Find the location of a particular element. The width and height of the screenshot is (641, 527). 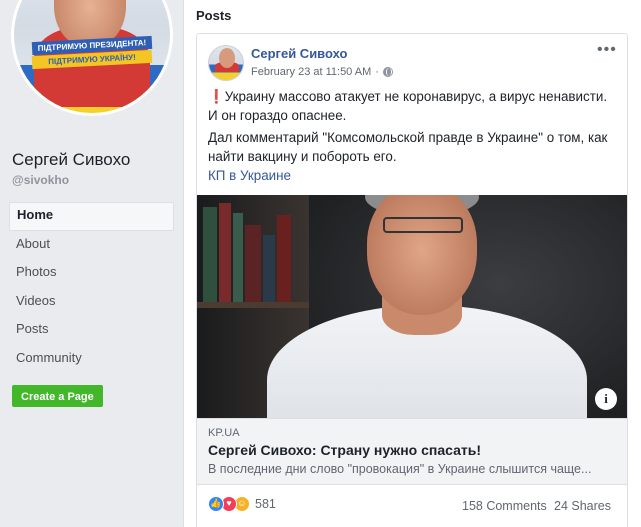

nav-item-community: Community is located at coordinates (91, 359).